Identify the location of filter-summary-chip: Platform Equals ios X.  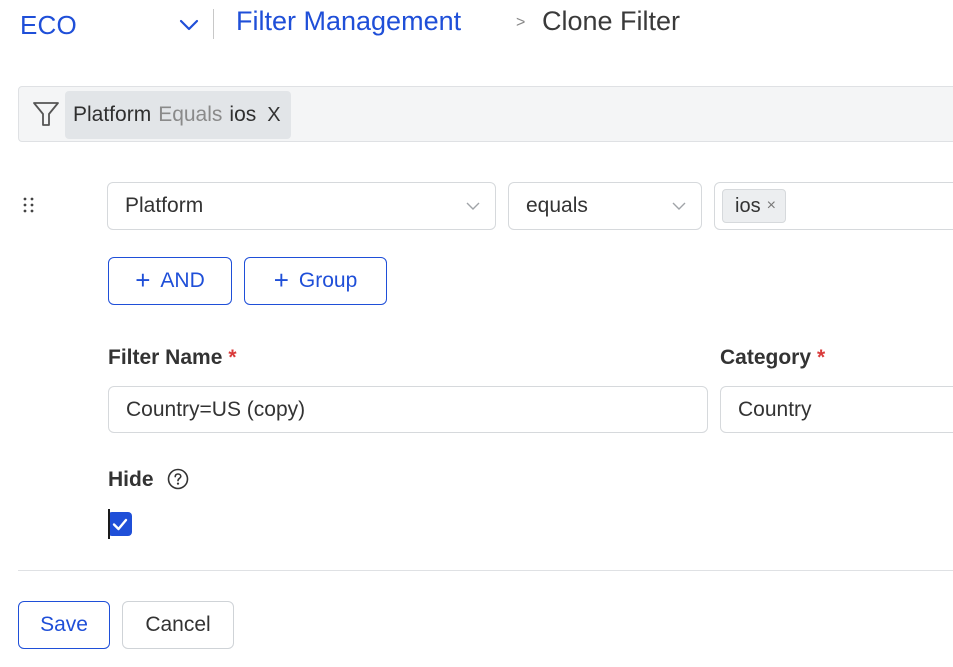
(178, 115).